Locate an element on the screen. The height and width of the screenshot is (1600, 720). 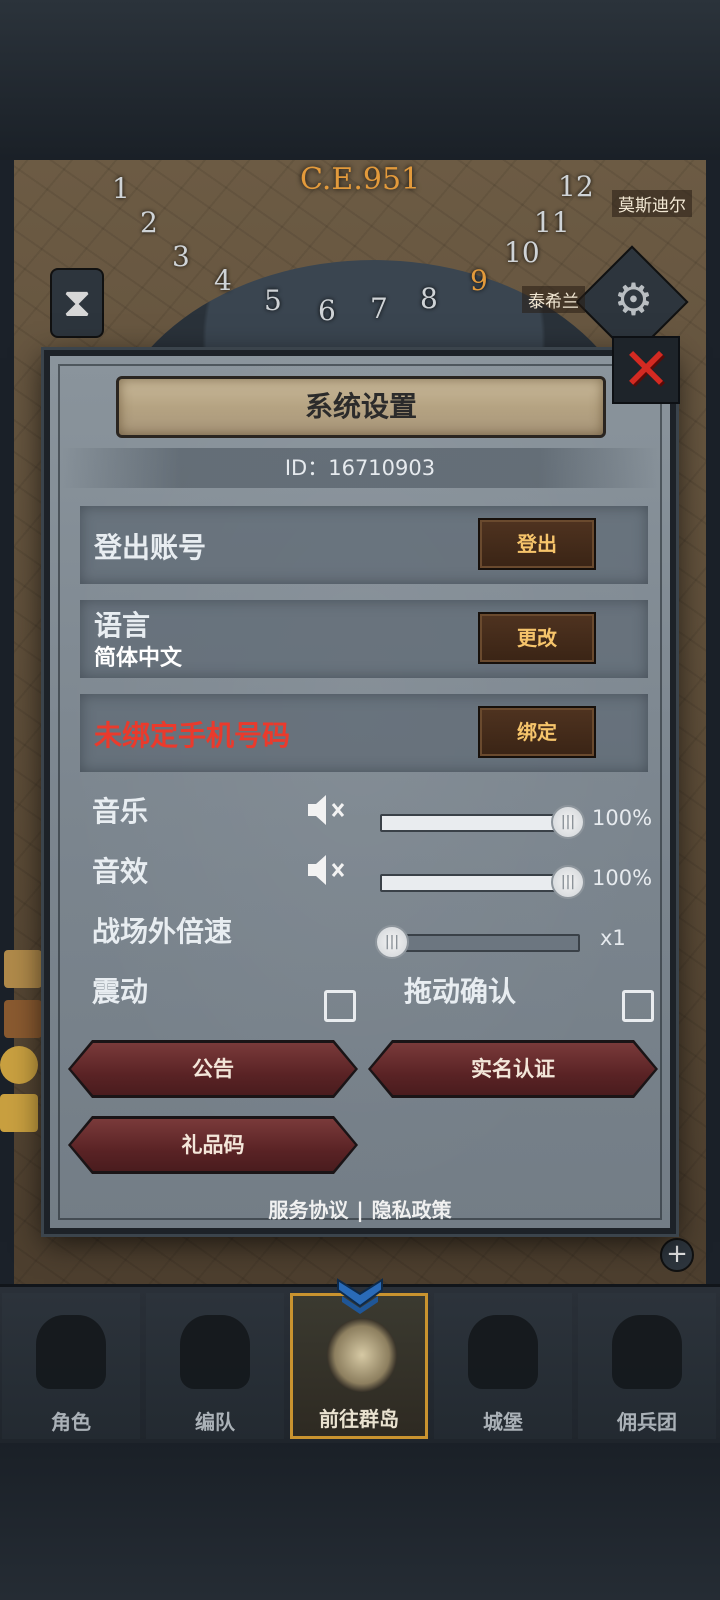
top-status-area is located at coordinates (360, 80).